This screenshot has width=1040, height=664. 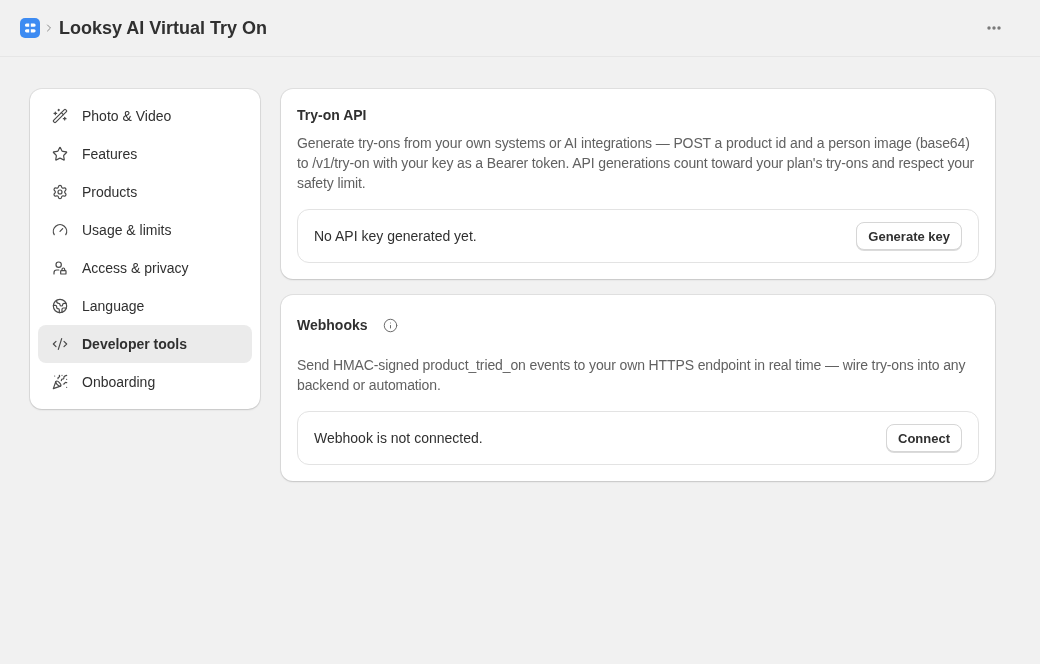 What do you see at coordinates (60, 230) in the screenshot?
I see `gauge-icon` at bounding box center [60, 230].